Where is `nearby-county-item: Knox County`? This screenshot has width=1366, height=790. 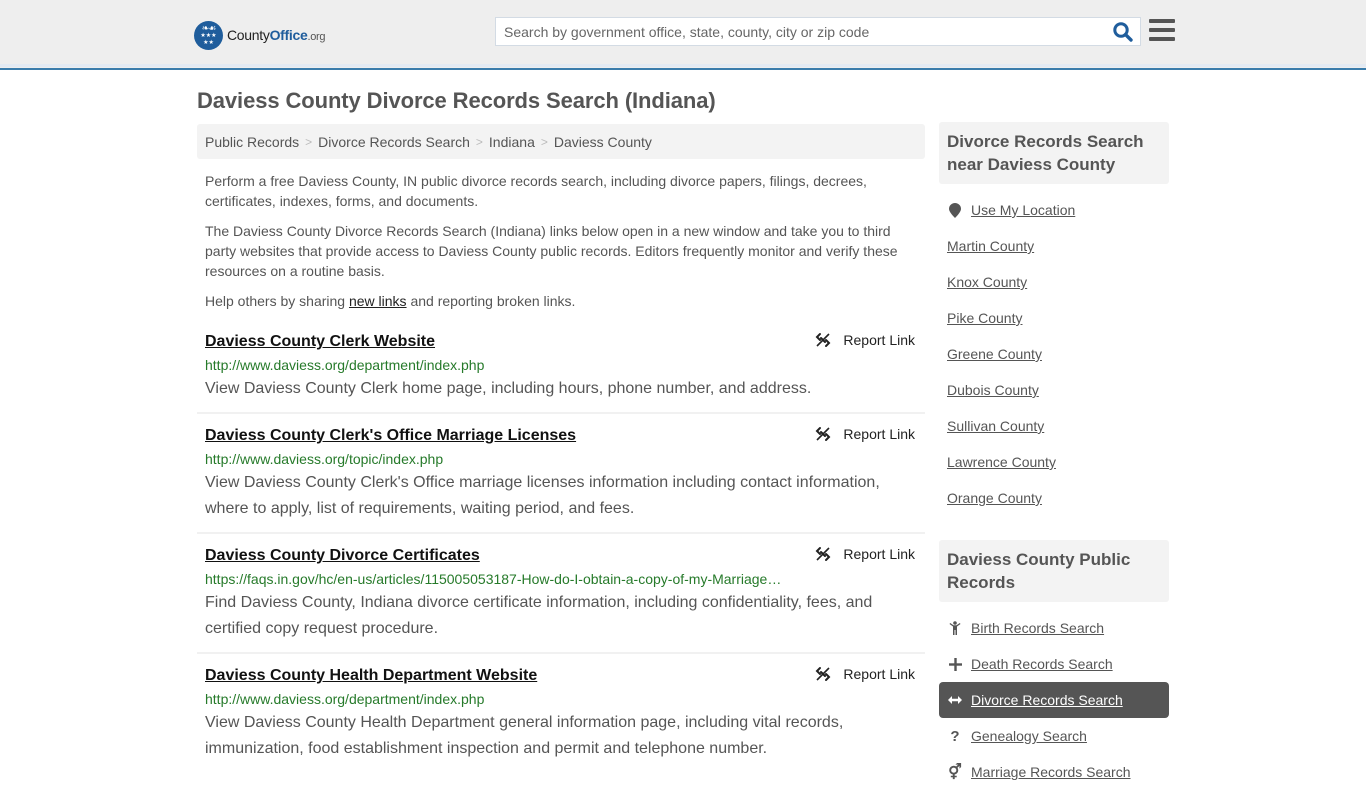 nearby-county-item: Knox County is located at coordinates (1054, 282).